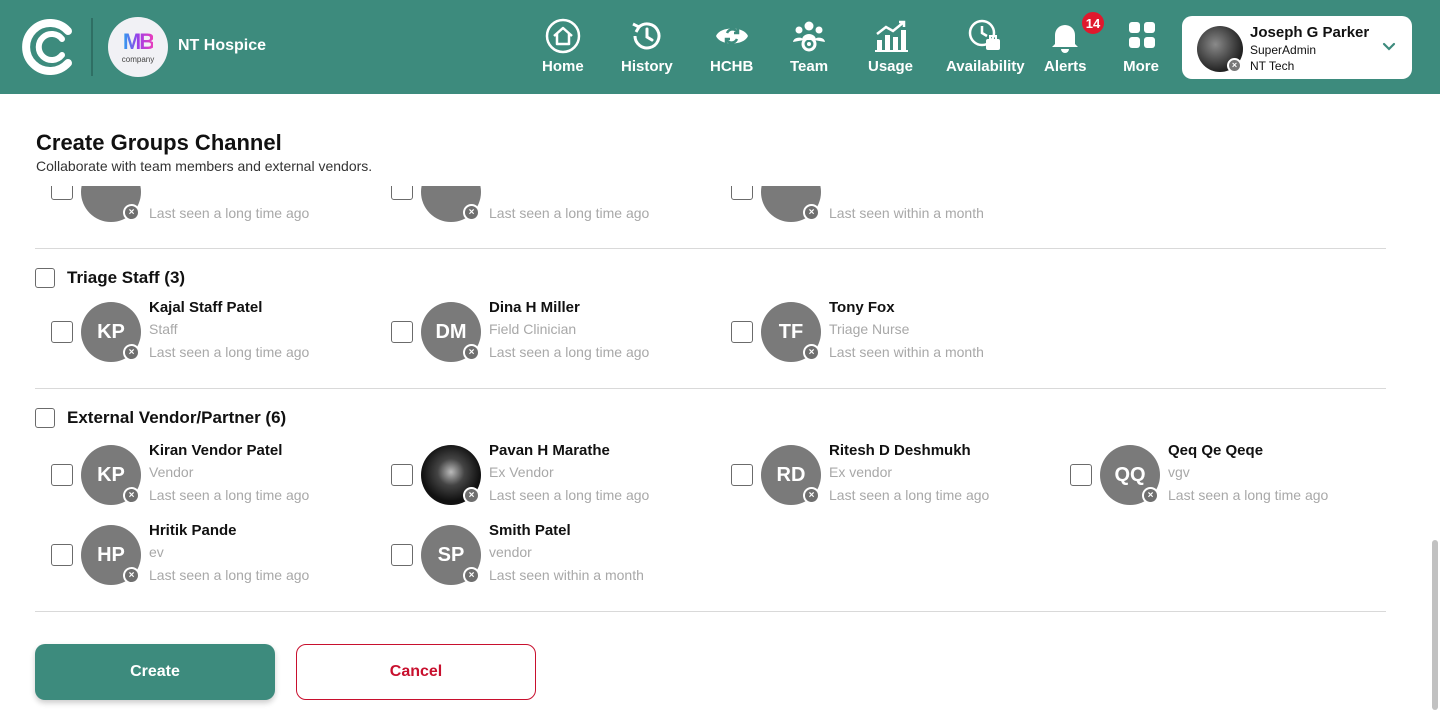 The image size is (1440, 721). I want to click on nav-alerts: 14 Alerts, so click(1075, 45).